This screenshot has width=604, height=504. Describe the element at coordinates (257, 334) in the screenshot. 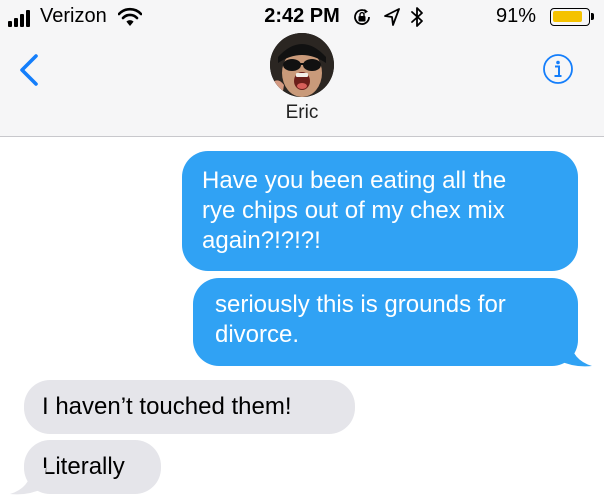

I see `message-text-line: divorce.` at that location.